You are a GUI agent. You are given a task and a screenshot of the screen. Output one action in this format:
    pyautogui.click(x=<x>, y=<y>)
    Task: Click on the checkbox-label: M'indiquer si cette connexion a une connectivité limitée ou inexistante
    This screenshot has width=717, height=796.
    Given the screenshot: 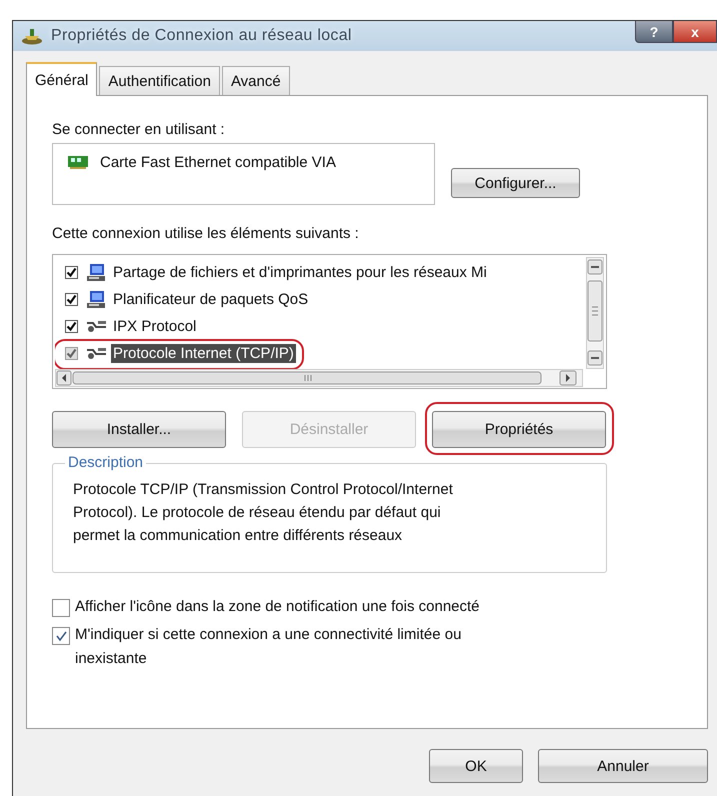 What is the action you would take?
    pyautogui.click(x=268, y=647)
    